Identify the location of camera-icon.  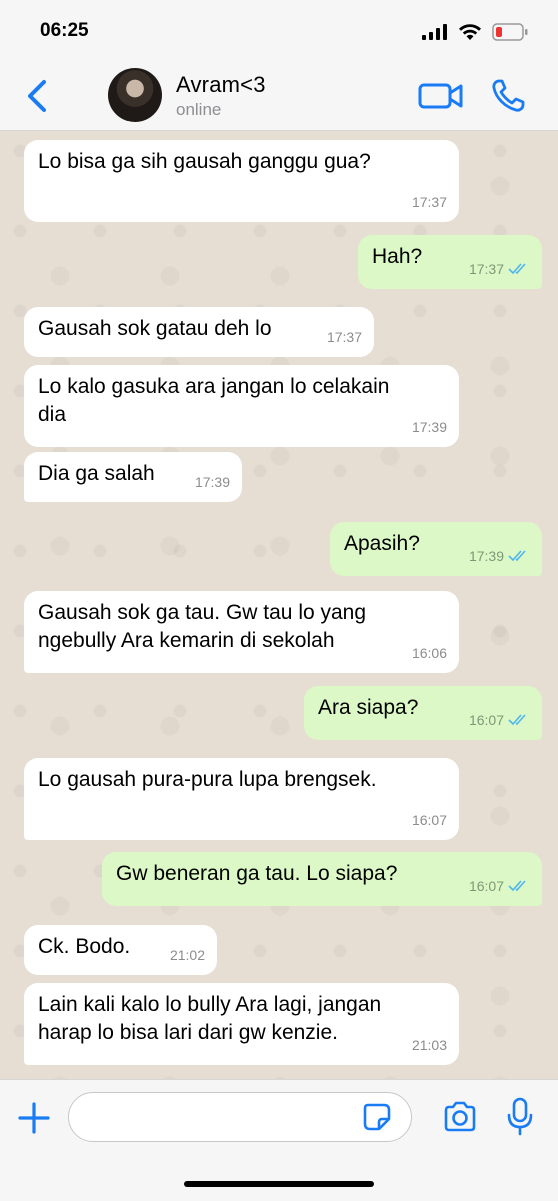
(460, 1117).